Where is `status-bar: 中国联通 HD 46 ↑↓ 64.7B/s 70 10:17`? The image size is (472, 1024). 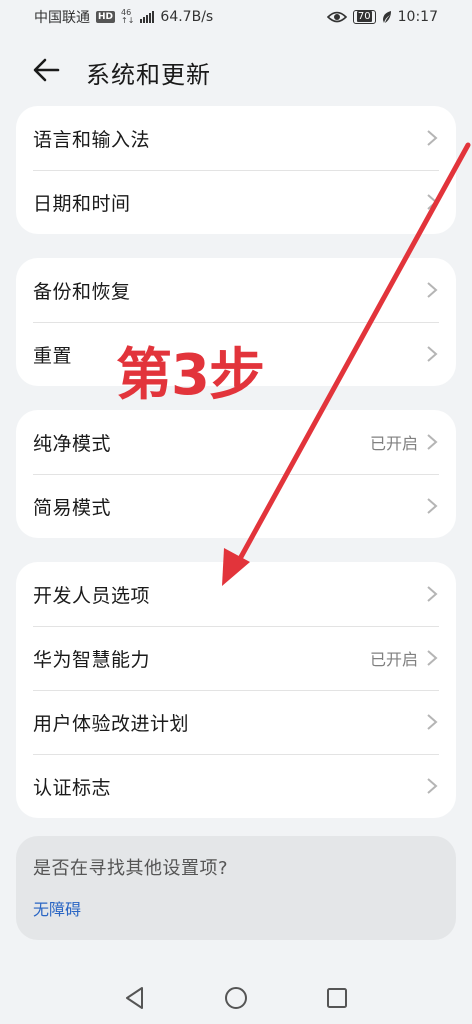 status-bar: 中国联通 HD 46 ↑↓ 64.7B/s 70 10:17 is located at coordinates (236, 17).